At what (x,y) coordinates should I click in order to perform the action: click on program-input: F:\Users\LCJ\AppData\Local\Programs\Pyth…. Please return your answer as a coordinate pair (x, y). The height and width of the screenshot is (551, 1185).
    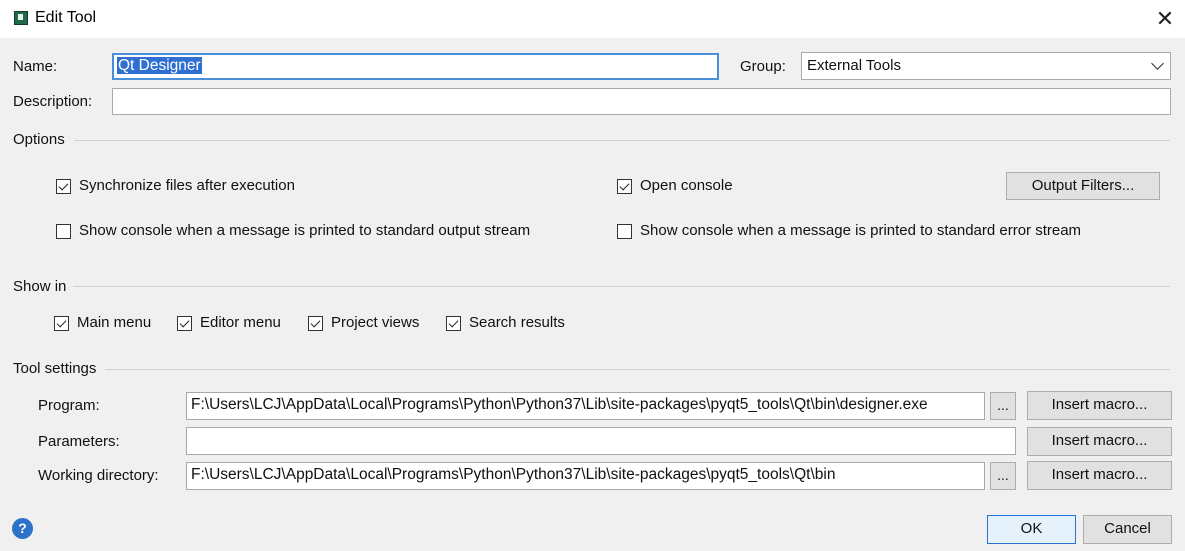
    Looking at the image, I should click on (585, 406).